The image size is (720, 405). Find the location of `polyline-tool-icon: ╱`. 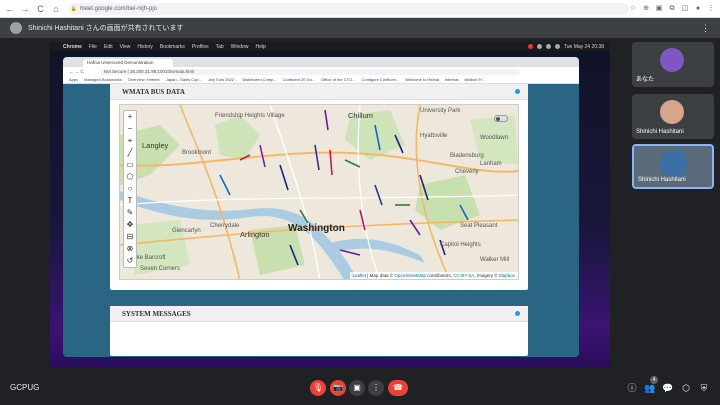

polyline-tool-icon: ╱ is located at coordinates (130, 153).